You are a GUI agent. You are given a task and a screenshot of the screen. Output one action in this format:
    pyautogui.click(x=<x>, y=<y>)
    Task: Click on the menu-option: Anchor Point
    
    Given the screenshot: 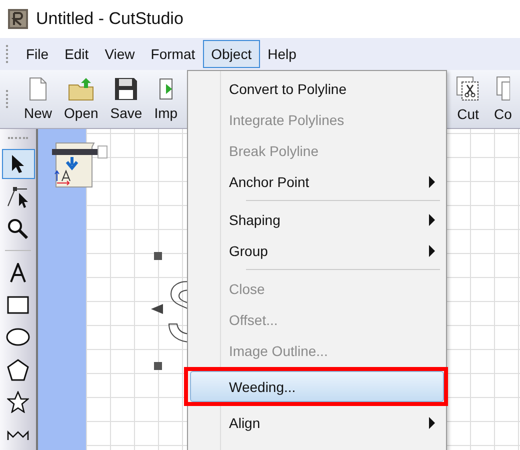 What is the action you would take?
    pyautogui.click(x=317, y=181)
    